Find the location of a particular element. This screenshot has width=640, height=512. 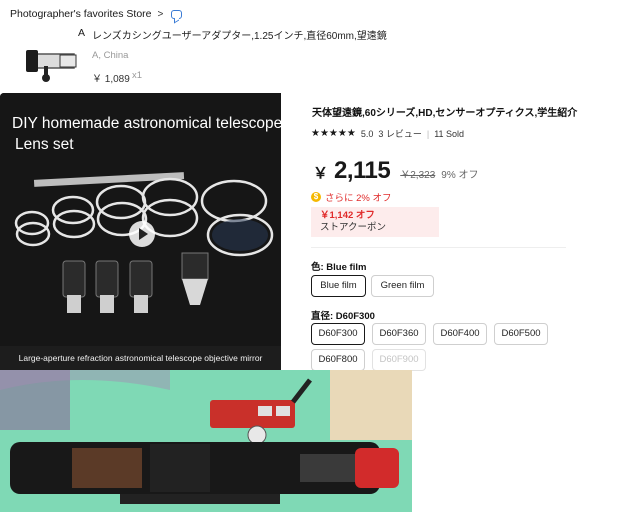

rating-row: ★★★★★ 5.0 3 レビュー | 11 Sold is located at coordinates (387, 133).